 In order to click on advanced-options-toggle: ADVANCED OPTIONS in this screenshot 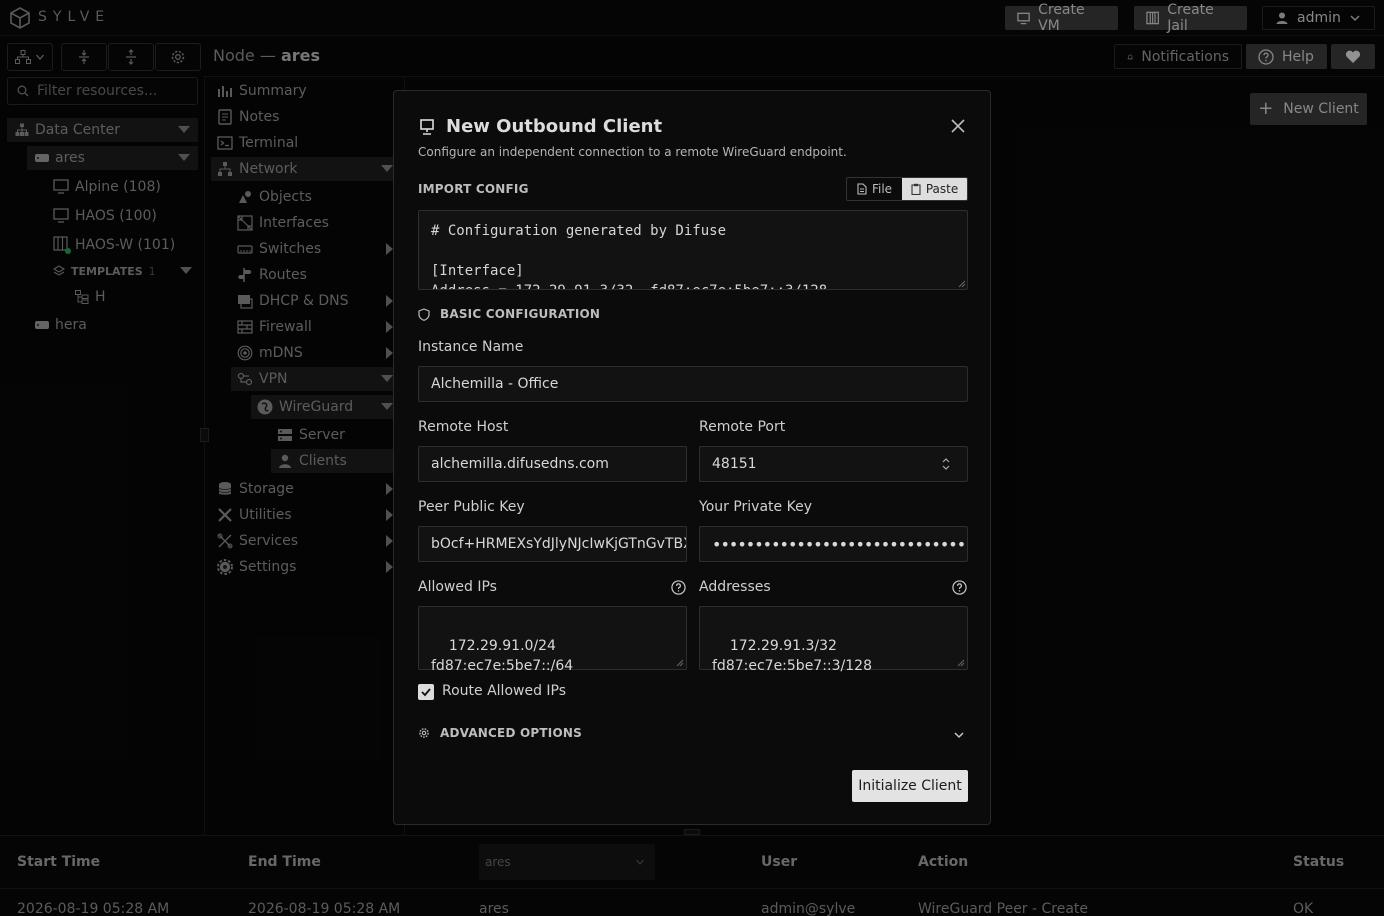, I will do `click(500, 733)`.